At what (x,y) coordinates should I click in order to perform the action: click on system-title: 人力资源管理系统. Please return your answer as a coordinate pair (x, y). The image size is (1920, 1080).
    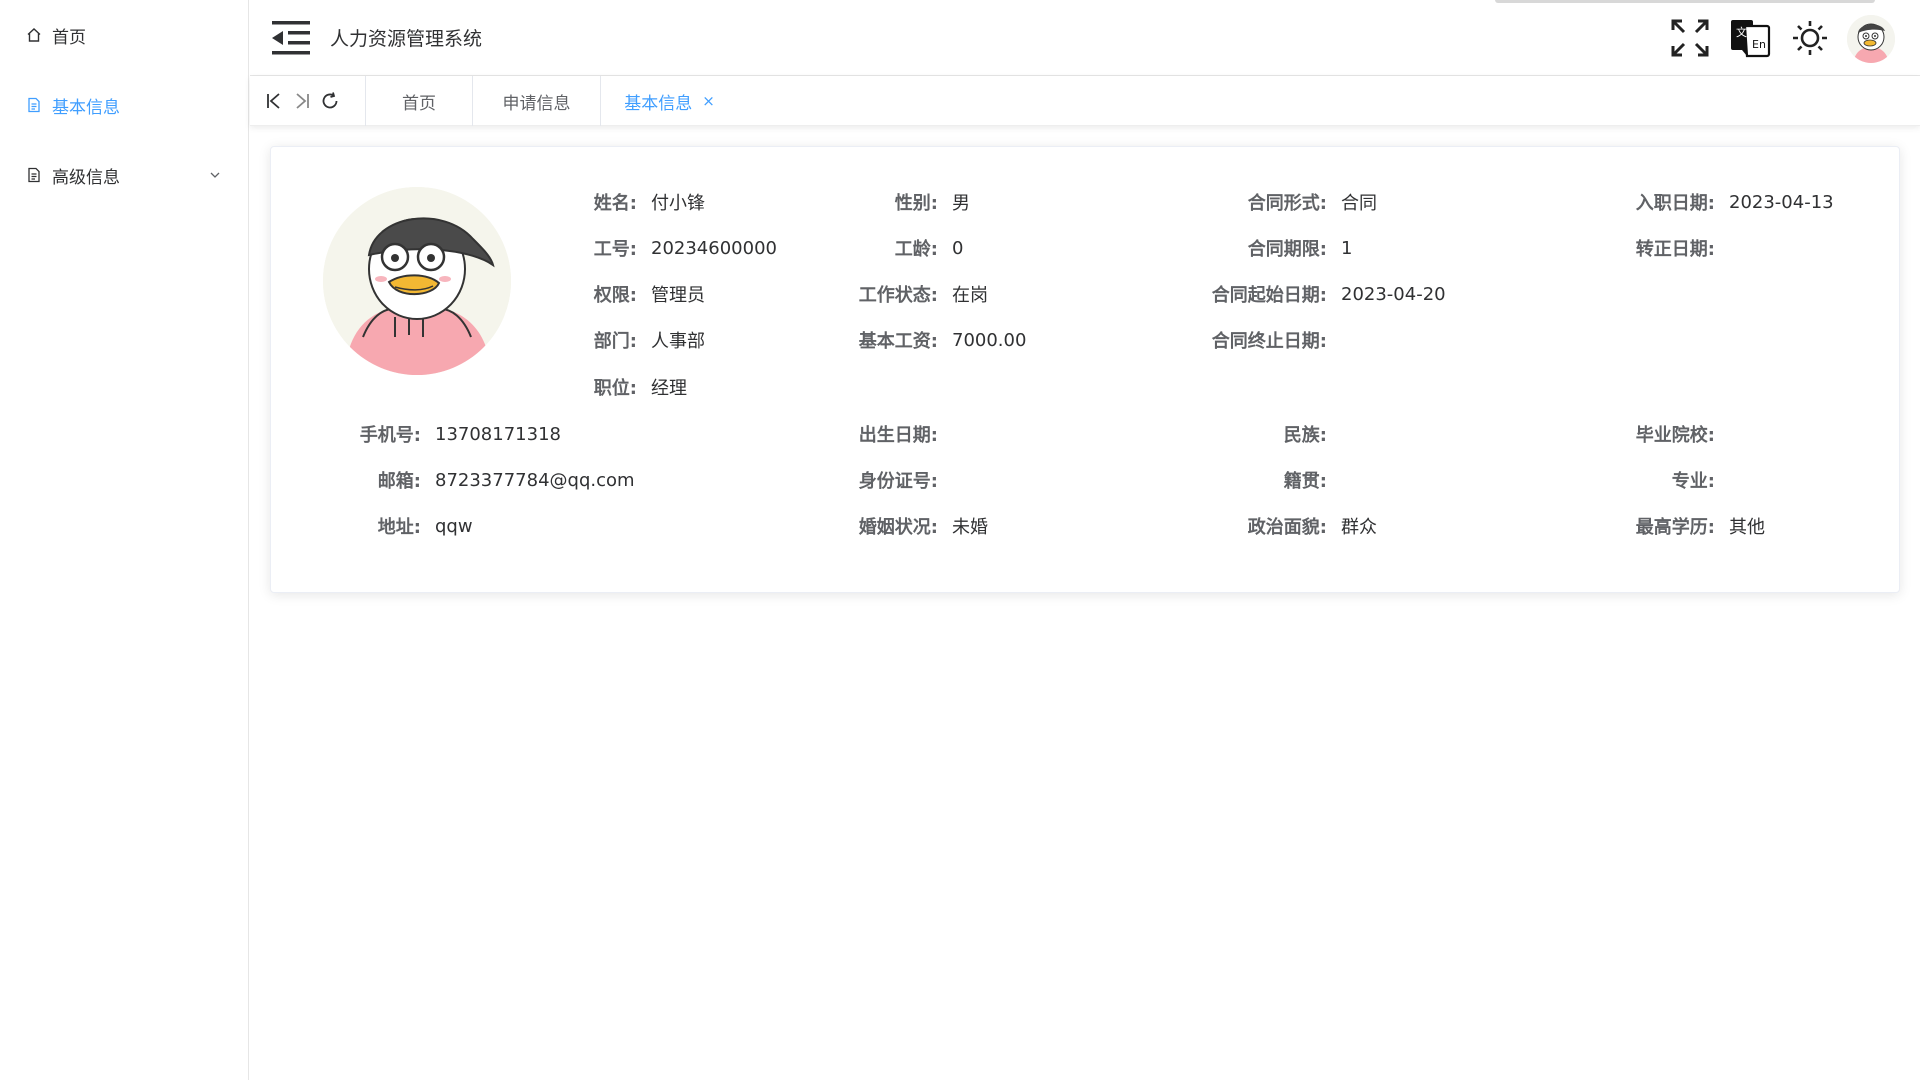
    Looking at the image, I should click on (406, 39).